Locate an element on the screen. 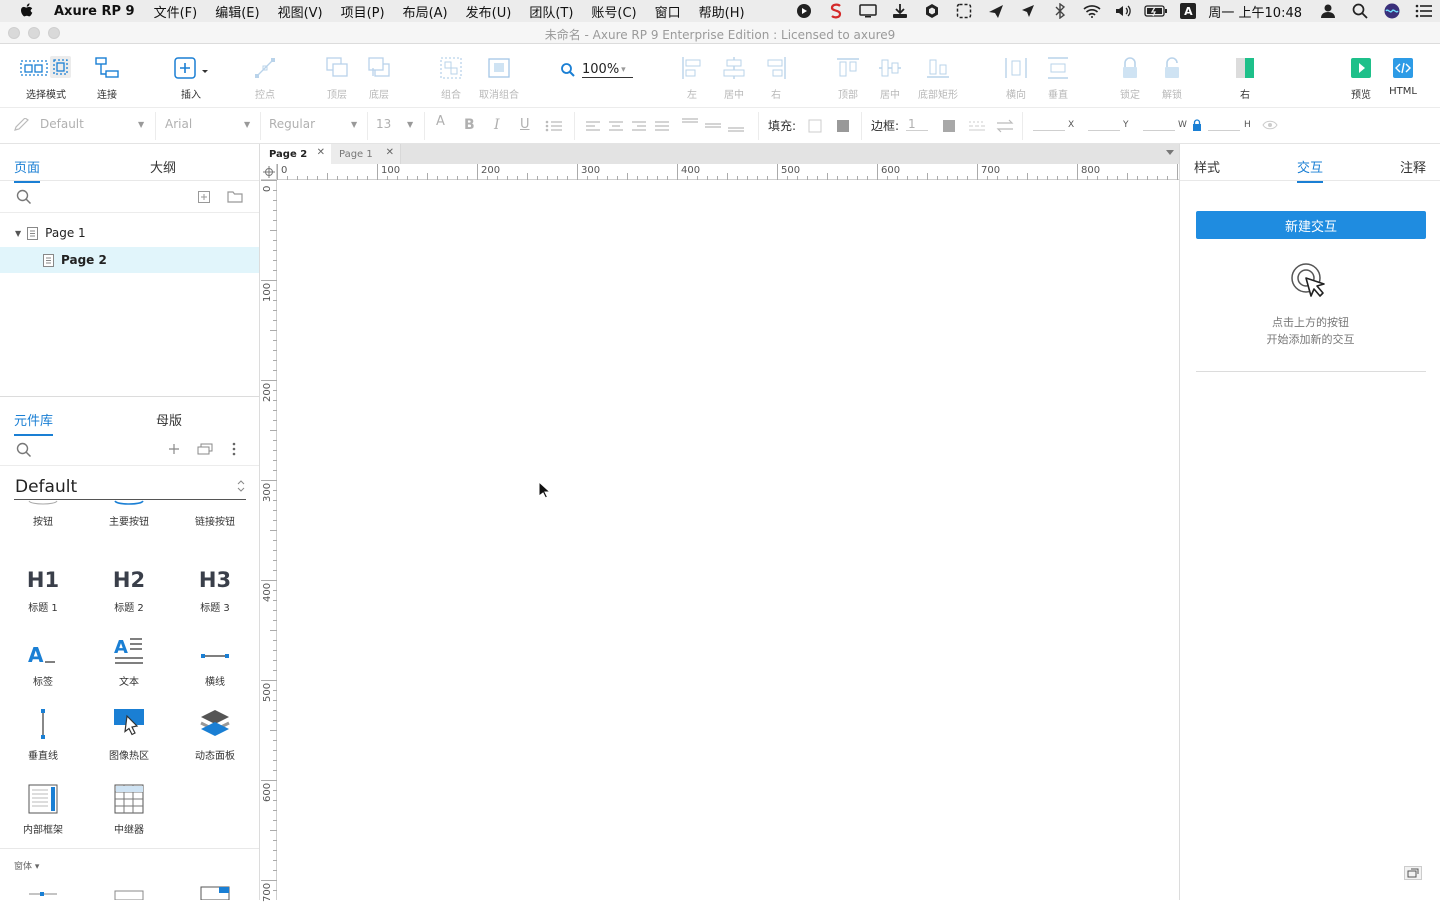  fill-image-swatch is located at coordinates (843, 126).